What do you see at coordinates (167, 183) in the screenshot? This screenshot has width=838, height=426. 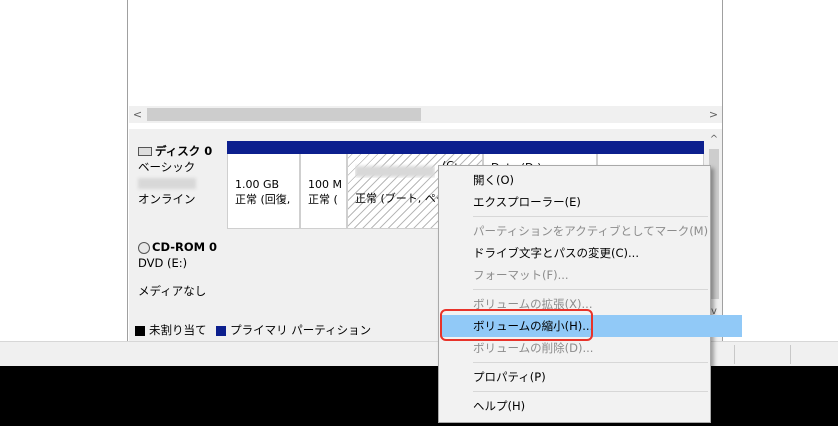 I see `disk0-size-redacted` at bounding box center [167, 183].